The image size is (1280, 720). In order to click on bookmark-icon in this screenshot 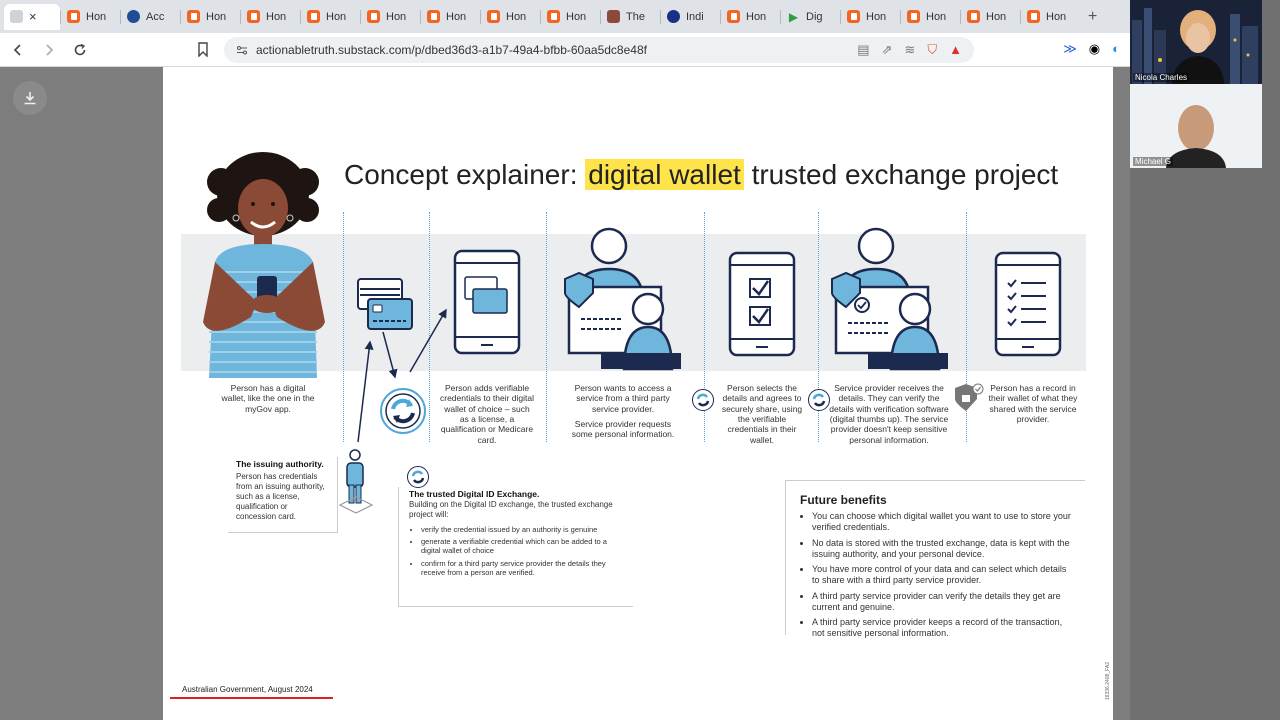, I will do `click(203, 52)`.